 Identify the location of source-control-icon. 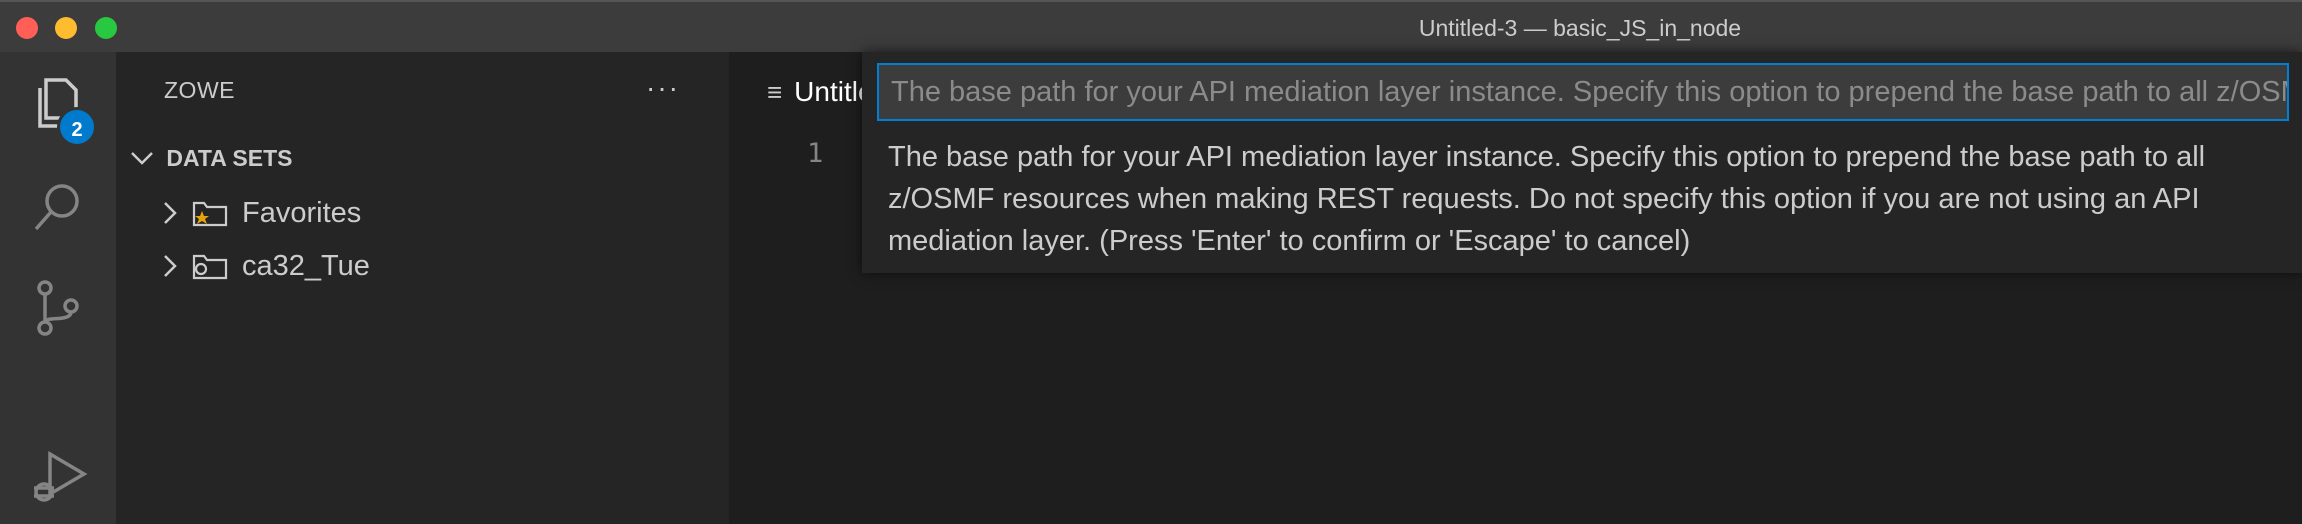
(58, 308).